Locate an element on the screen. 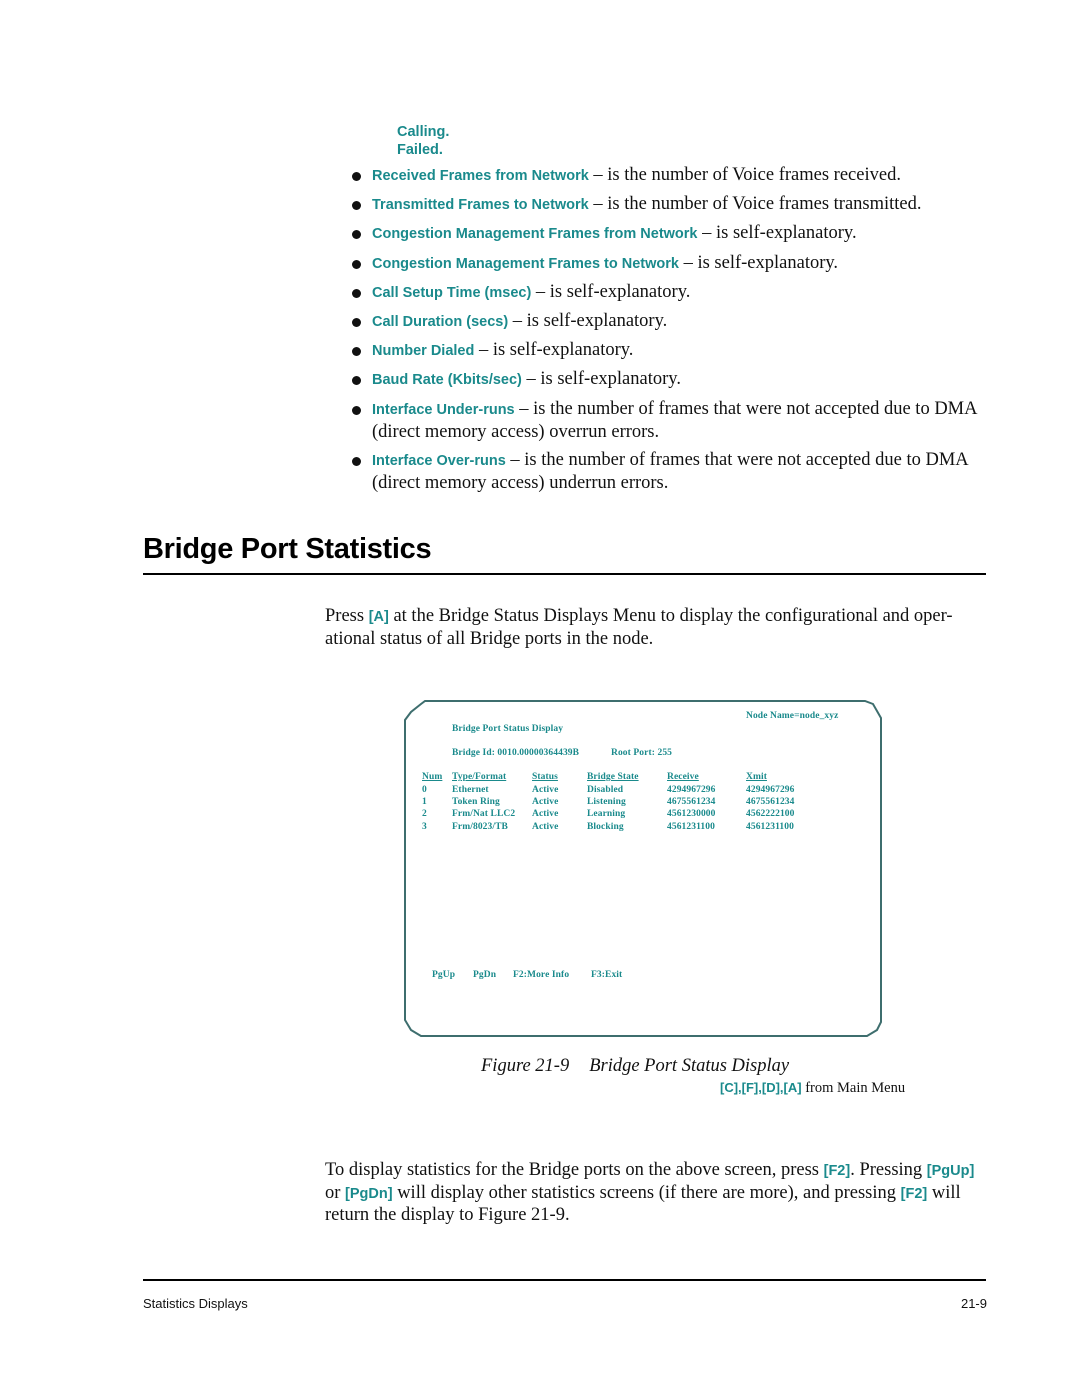  sublist-item: Failed. is located at coordinates (420, 150).